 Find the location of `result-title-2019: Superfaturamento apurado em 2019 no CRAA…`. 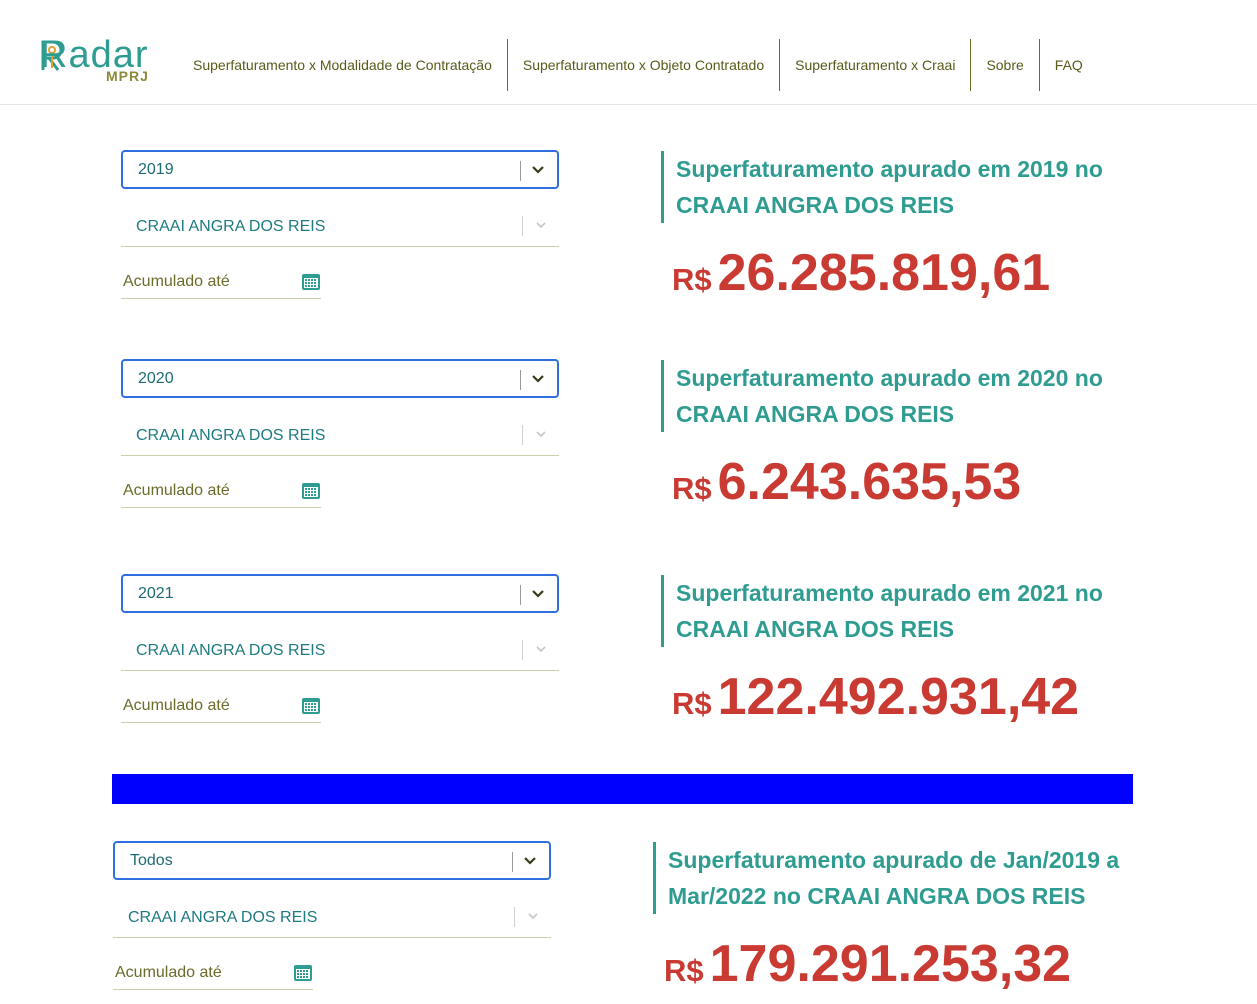

result-title-2019: Superfaturamento apurado em 2019 no CRAA… is located at coordinates (901, 187).